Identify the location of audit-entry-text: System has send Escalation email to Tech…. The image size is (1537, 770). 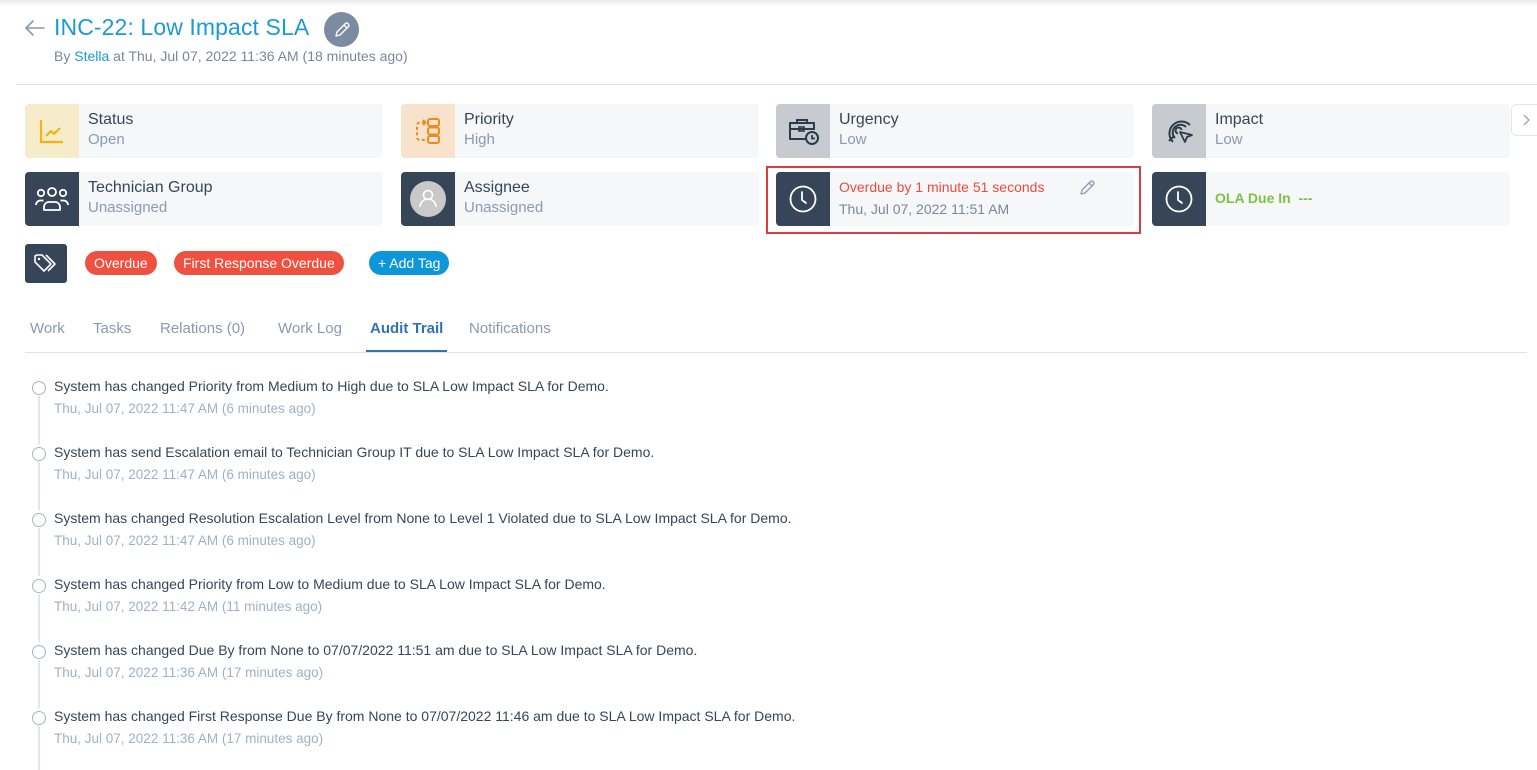
(354, 452).